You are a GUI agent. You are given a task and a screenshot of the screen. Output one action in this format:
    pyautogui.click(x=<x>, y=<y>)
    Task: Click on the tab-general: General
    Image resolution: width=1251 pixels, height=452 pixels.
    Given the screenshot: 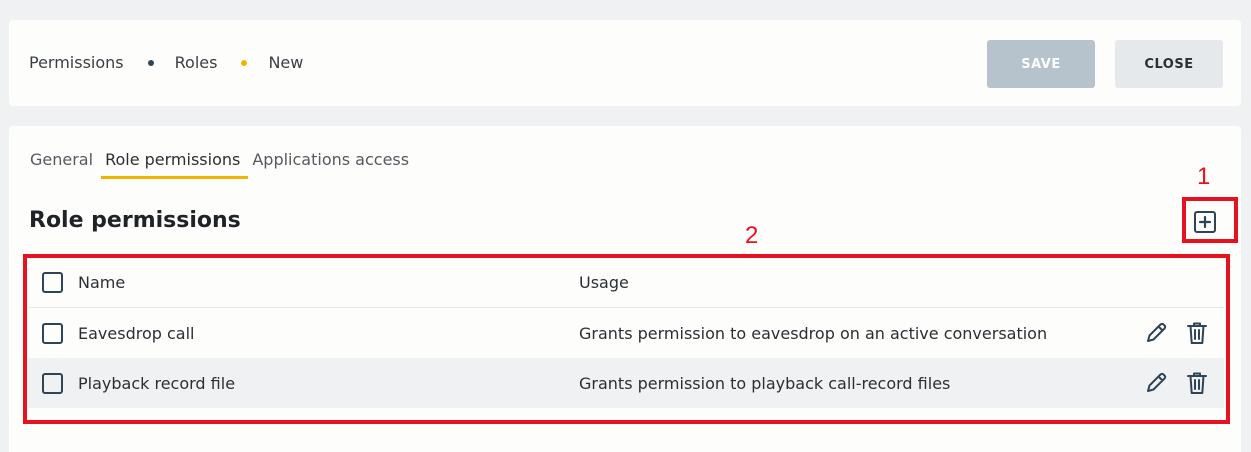 What is the action you would take?
    pyautogui.click(x=63, y=164)
    